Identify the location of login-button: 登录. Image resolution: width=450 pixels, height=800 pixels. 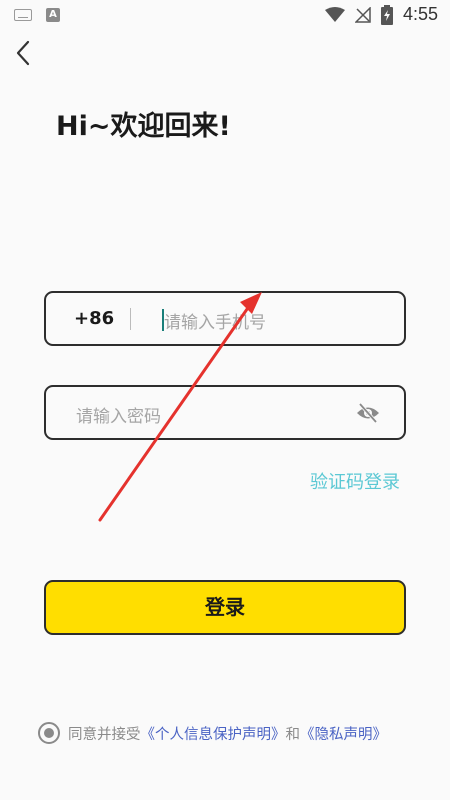
(225, 607).